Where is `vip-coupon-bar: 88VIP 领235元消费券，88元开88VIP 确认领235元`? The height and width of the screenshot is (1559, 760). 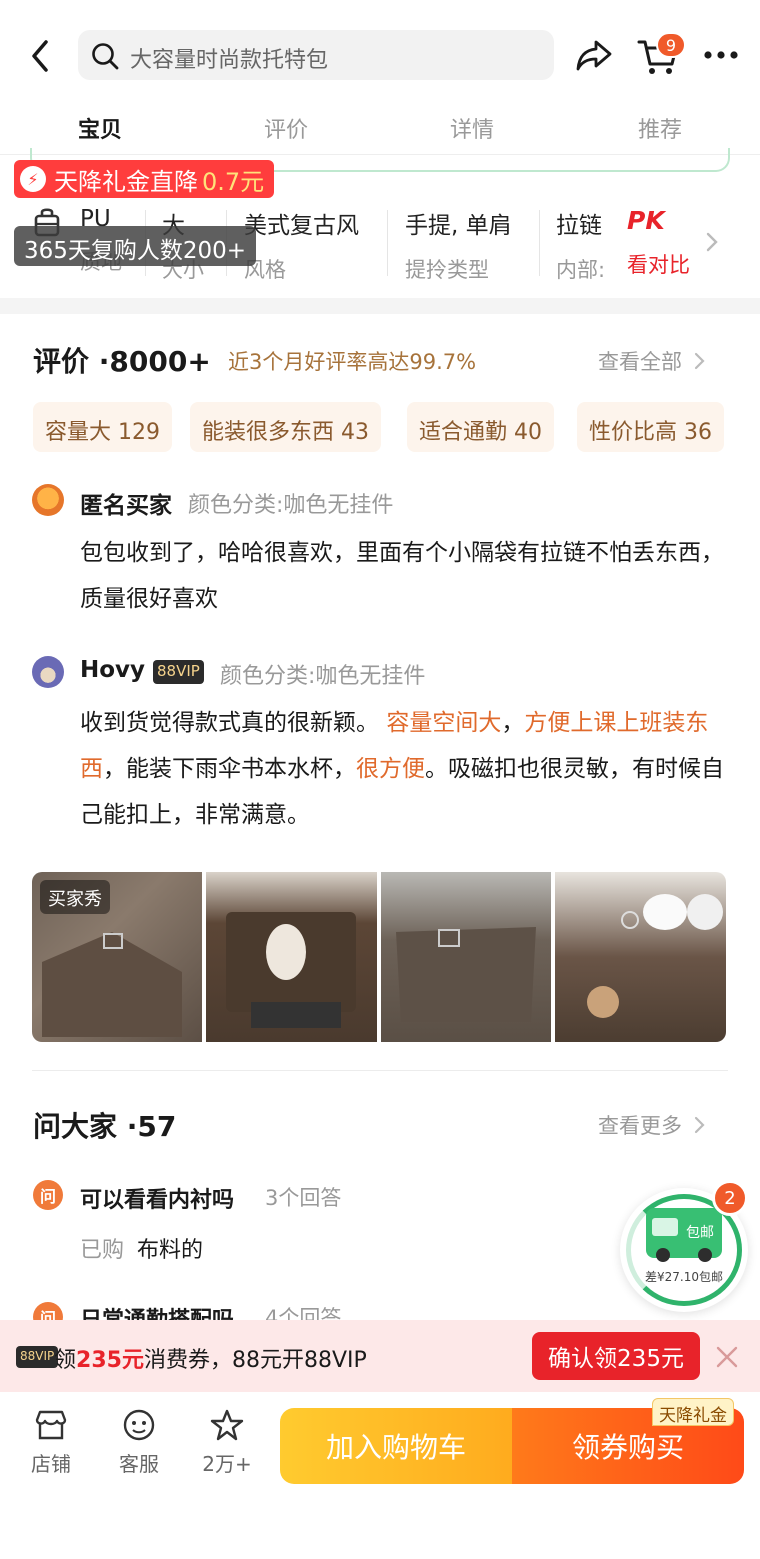 vip-coupon-bar: 88VIP 领235元消费券，88元开88VIP 确认领235元 is located at coordinates (380, 1356).